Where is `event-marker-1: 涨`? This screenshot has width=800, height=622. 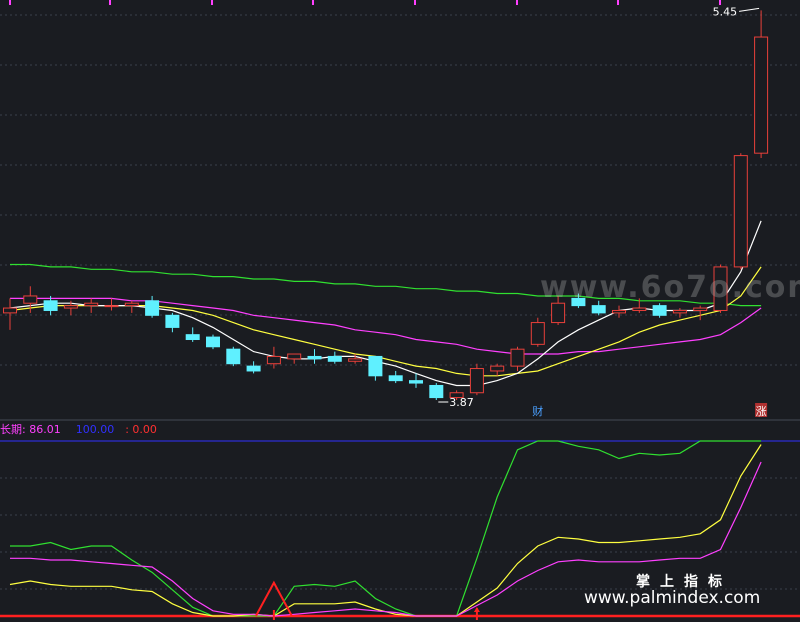
event-marker-1: 涨 is located at coordinates (761, 411).